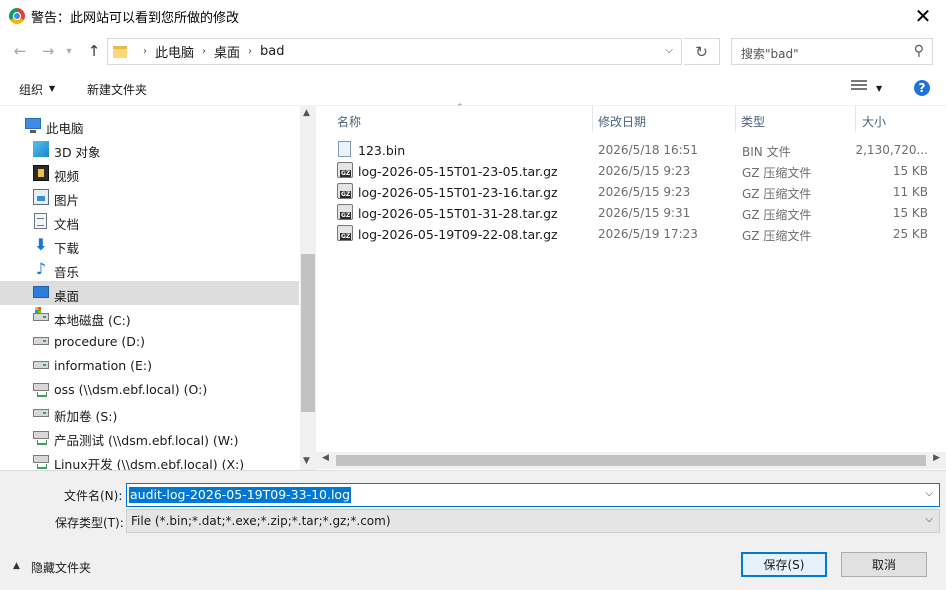 This screenshot has width=946, height=590. What do you see at coordinates (41, 244) in the screenshot?
I see `download-icon: ⬇` at bounding box center [41, 244].